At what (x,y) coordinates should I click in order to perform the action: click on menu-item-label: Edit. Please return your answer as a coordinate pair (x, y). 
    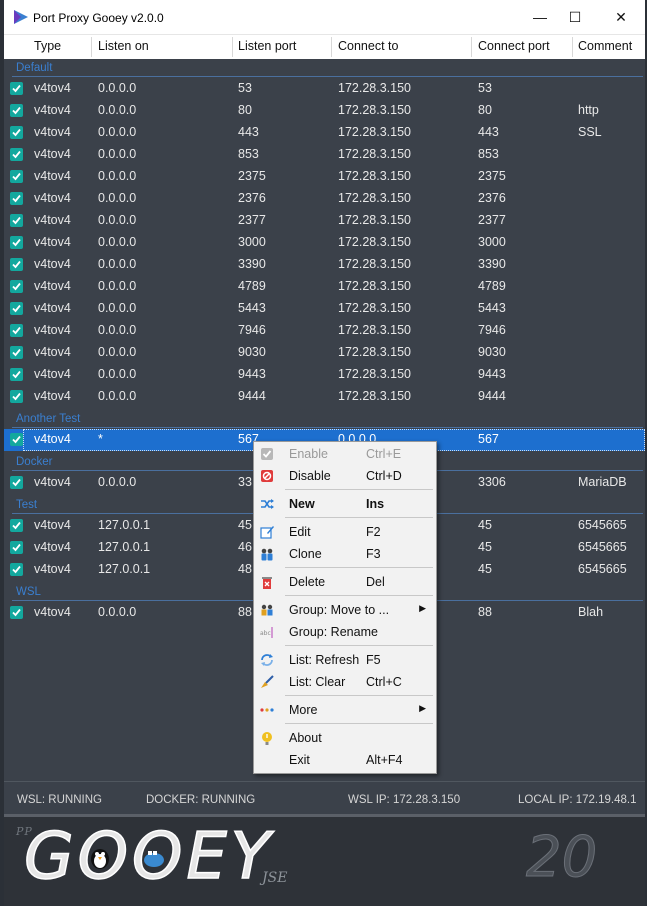
    Looking at the image, I should click on (300, 532).